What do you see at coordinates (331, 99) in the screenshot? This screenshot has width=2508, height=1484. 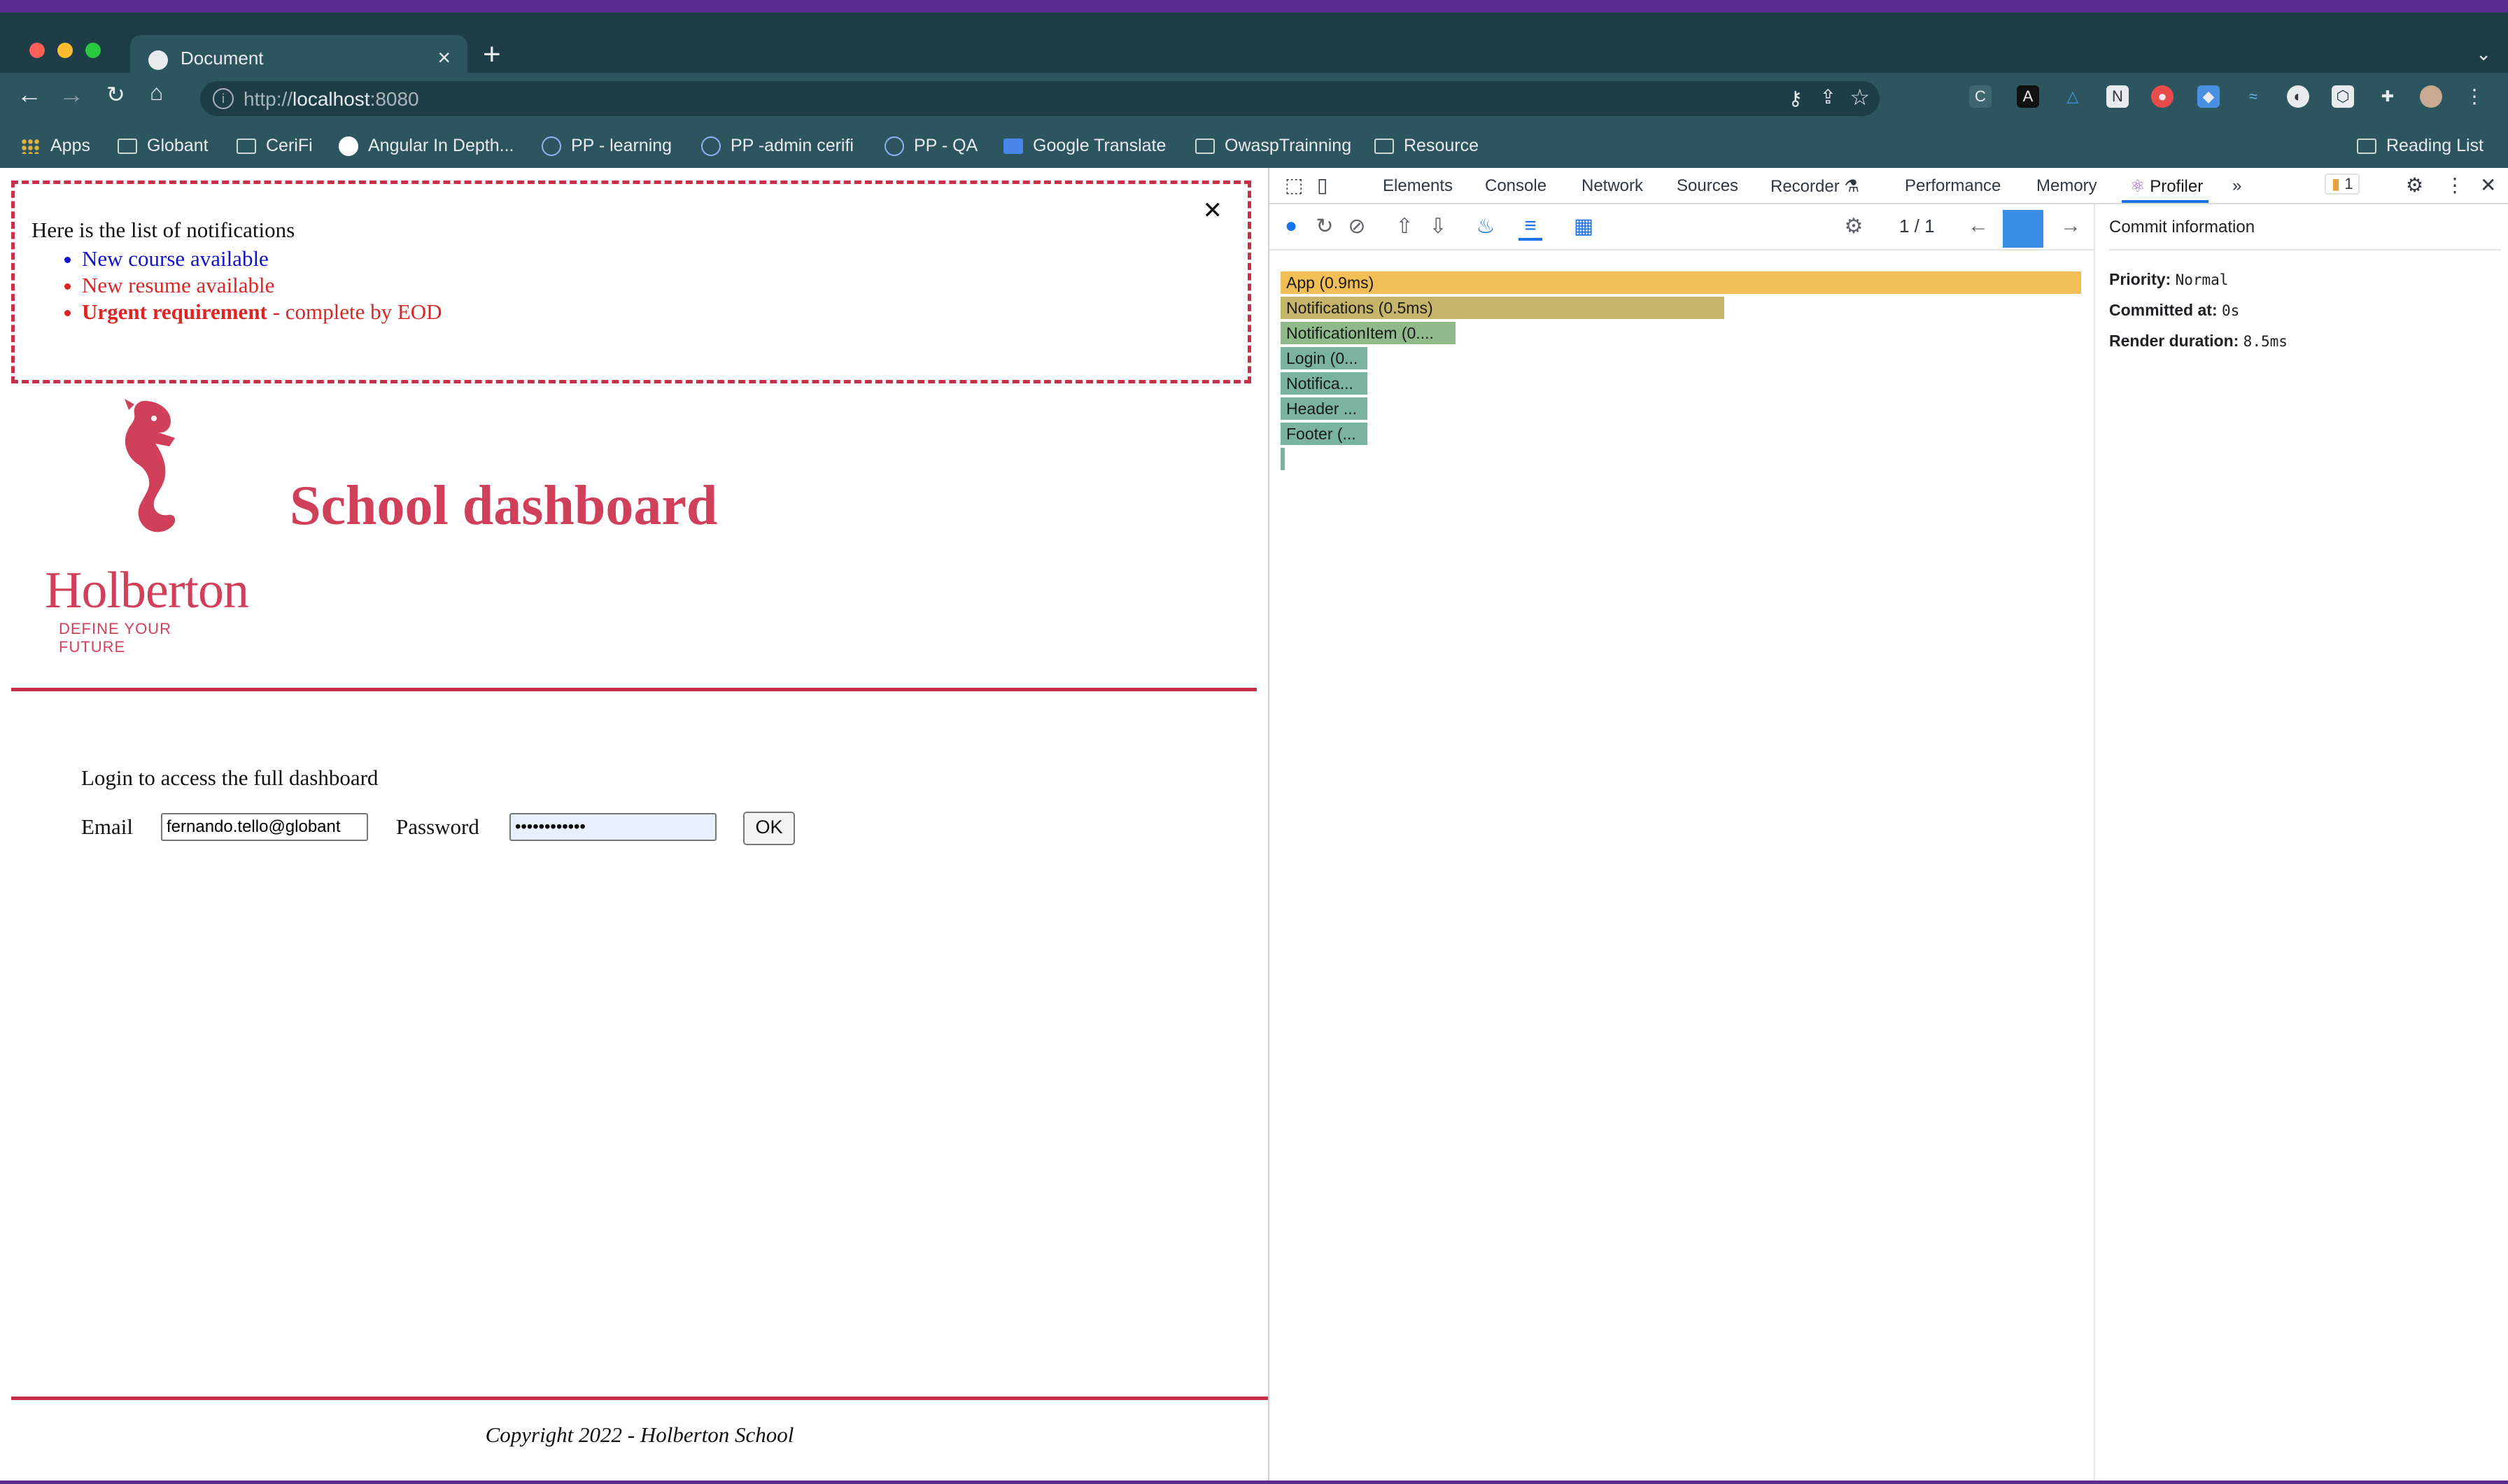 I see `url-text: http://localhost:8080` at bounding box center [331, 99].